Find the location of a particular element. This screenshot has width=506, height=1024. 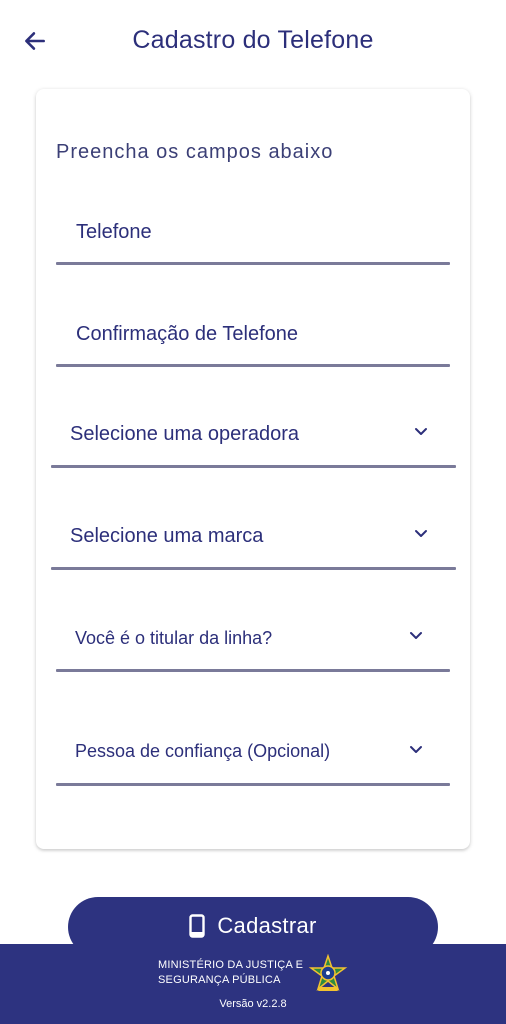

page-title: Cadastro do Telefone is located at coordinates (253, 40).